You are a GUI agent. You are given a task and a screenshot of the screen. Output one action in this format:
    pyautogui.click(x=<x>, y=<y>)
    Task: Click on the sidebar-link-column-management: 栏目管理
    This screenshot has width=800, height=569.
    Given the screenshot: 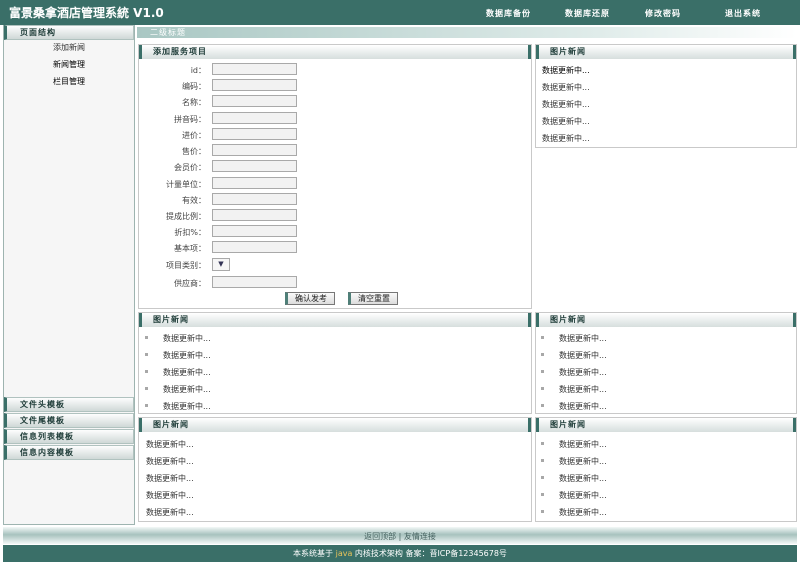 What is the action you would take?
    pyautogui.click(x=69, y=81)
    